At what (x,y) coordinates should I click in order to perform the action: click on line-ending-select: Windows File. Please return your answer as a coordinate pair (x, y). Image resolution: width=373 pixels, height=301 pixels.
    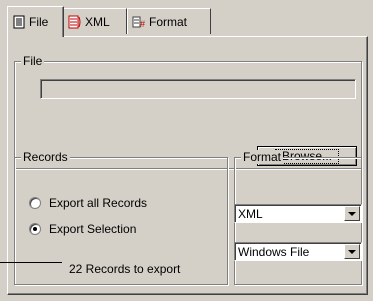
    Looking at the image, I should click on (298, 251).